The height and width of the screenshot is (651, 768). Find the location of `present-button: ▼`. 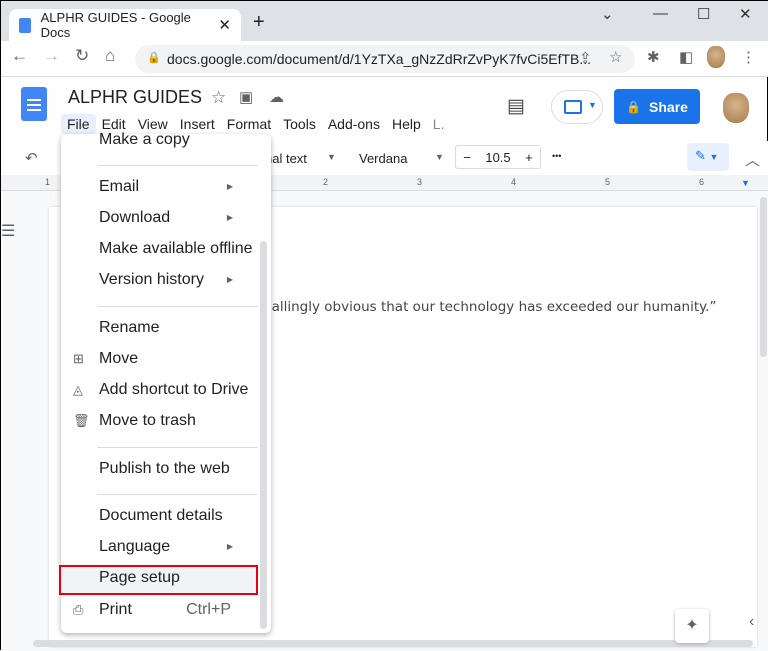

present-button: ▼ is located at coordinates (577, 107).